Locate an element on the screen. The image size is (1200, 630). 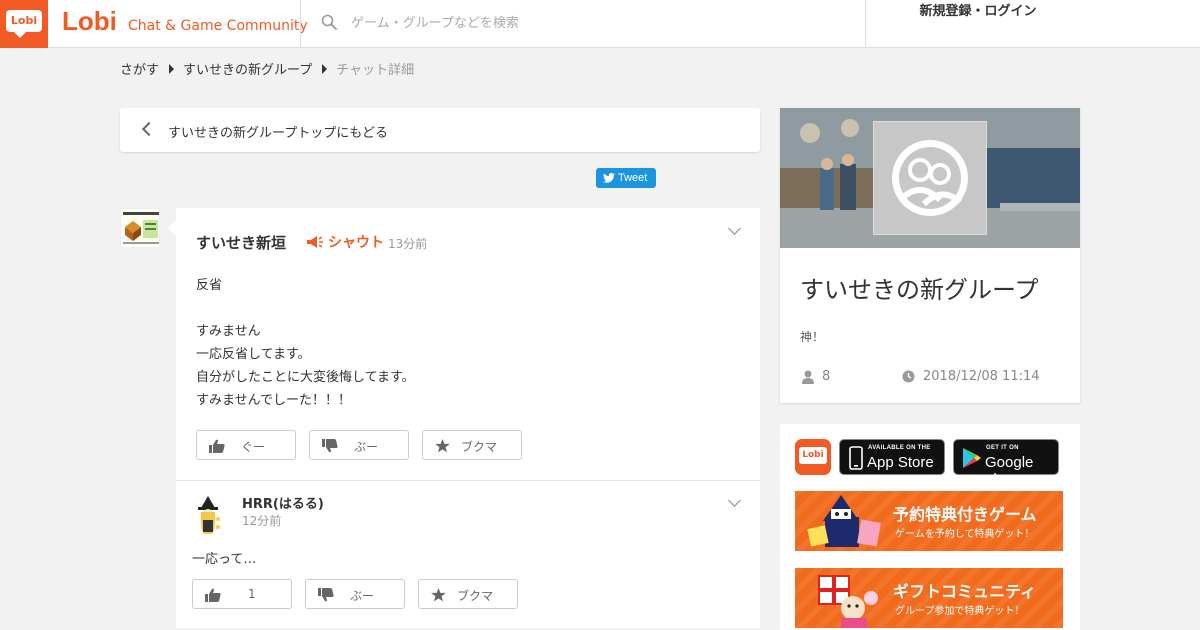
like-button: 1 is located at coordinates (242, 594).